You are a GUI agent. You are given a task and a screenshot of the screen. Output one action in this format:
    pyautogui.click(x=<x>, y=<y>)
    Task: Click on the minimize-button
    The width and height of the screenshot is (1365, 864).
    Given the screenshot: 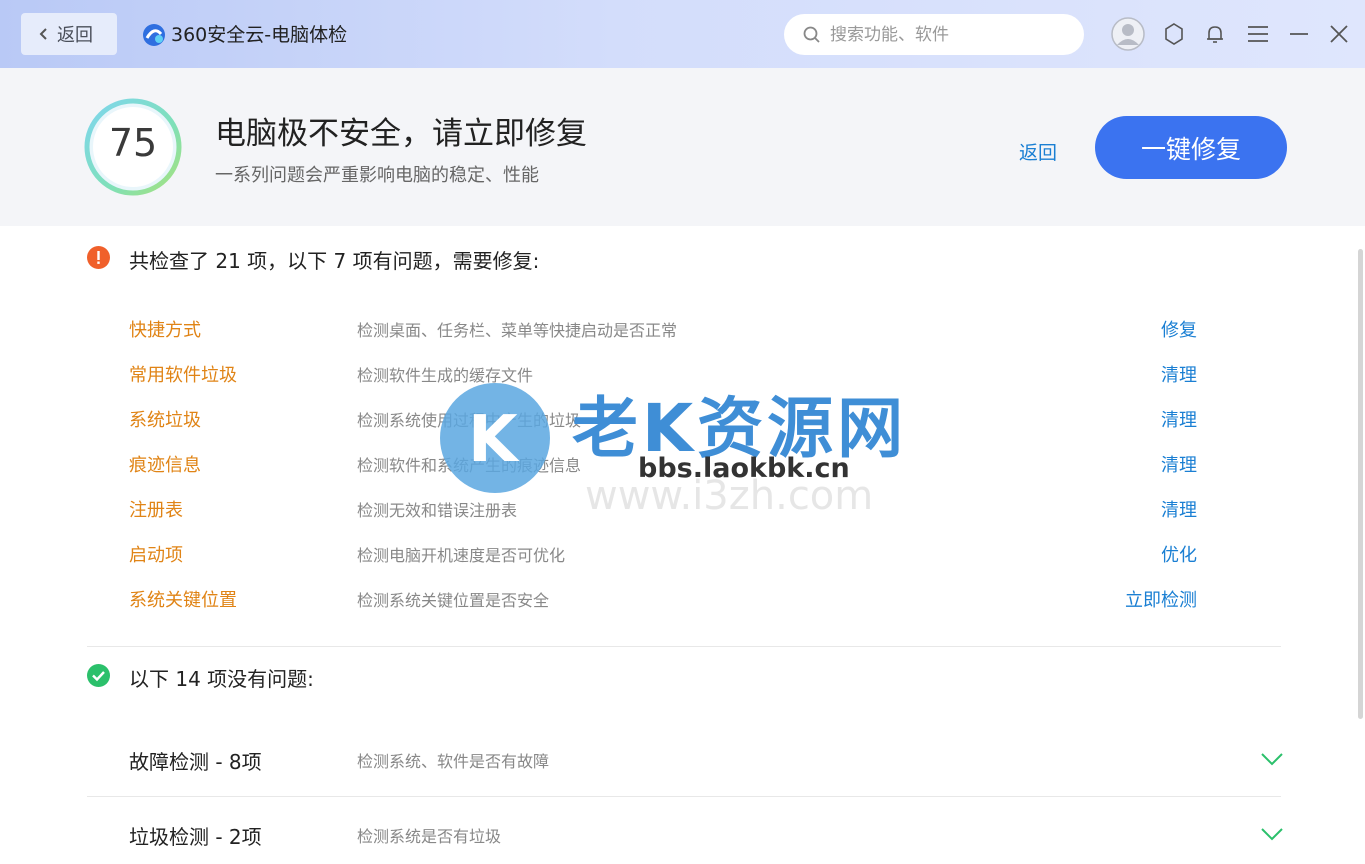 What is the action you would take?
    pyautogui.click(x=1299, y=34)
    